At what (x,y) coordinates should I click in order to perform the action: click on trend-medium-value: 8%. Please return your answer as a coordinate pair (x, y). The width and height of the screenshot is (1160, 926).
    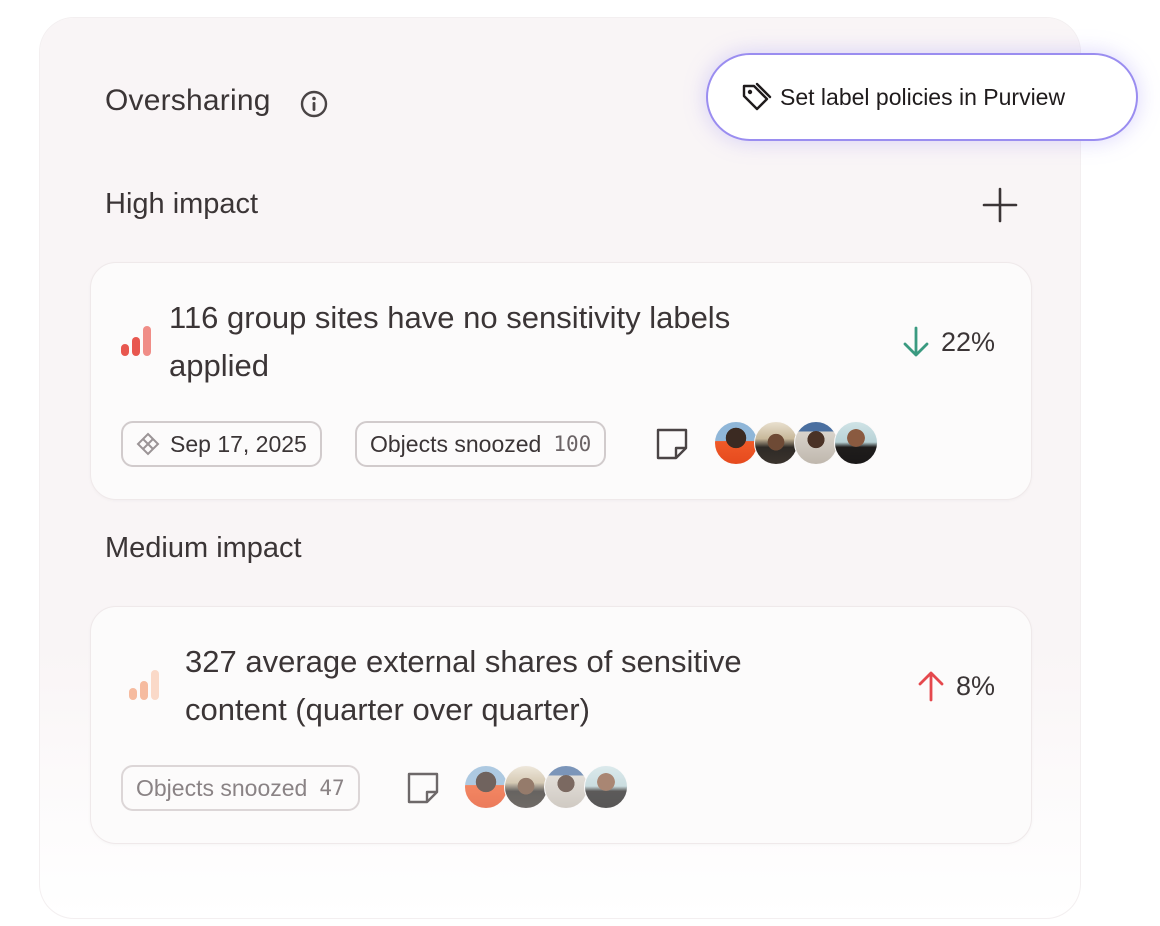
    Looking at the image, I should click on (976, 685).